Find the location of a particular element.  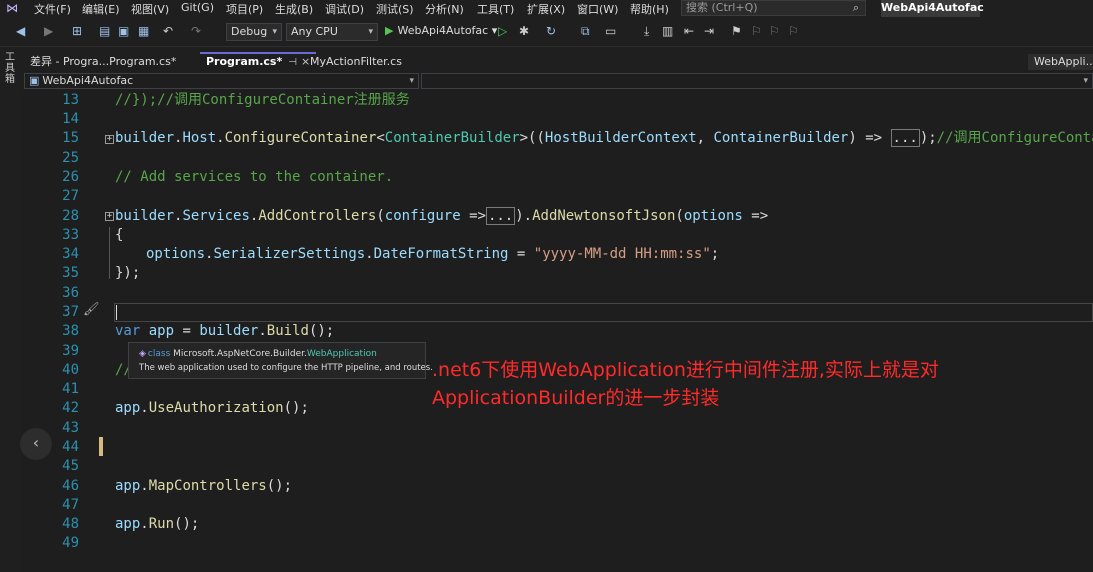

navigate-forward-icon: ▶ is located at coordinates (48, 31).